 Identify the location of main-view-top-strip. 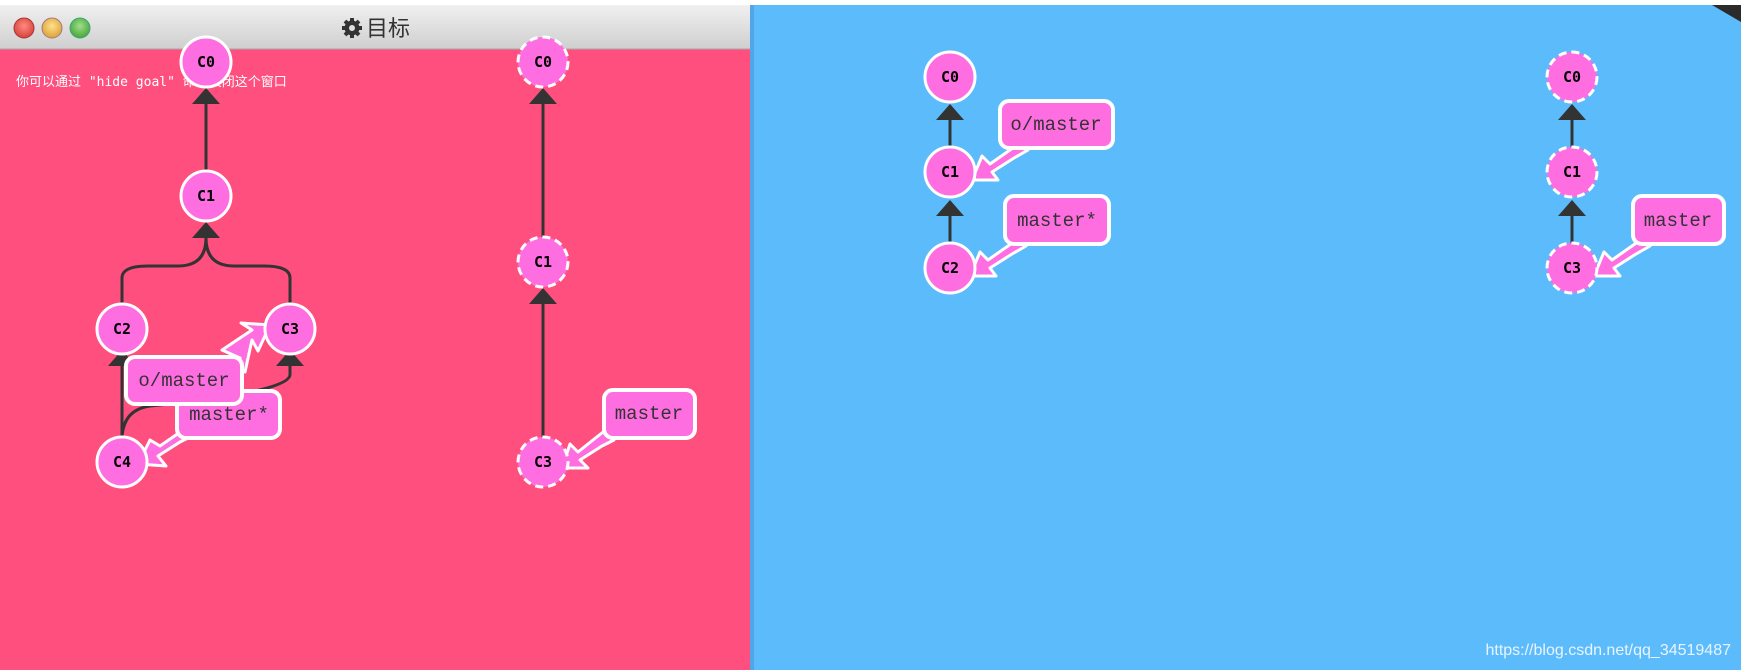
(1240, 2).